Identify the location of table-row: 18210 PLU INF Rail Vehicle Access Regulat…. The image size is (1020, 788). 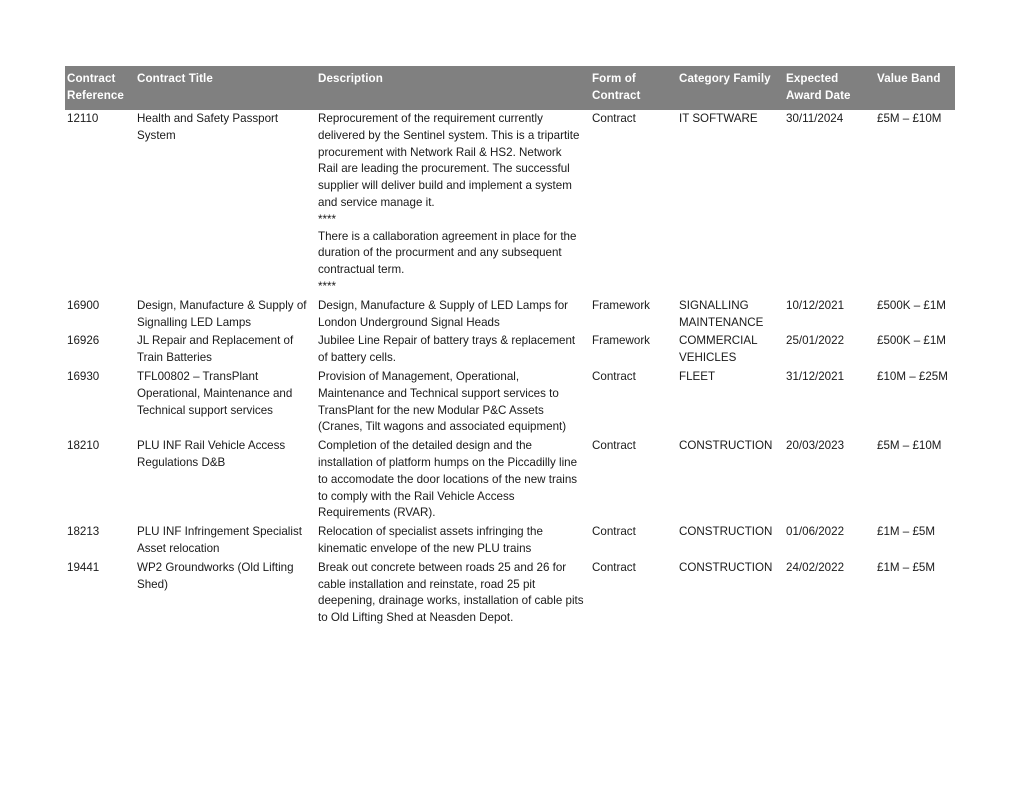
(510, 480).